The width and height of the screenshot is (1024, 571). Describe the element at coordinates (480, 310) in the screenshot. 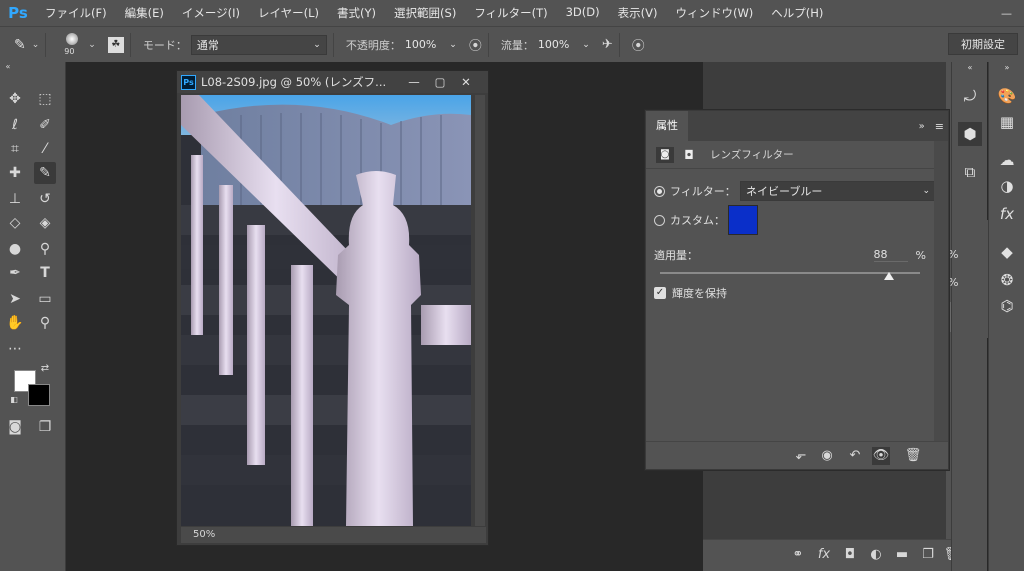

I see `document-vertical-scrollbar` at that location.